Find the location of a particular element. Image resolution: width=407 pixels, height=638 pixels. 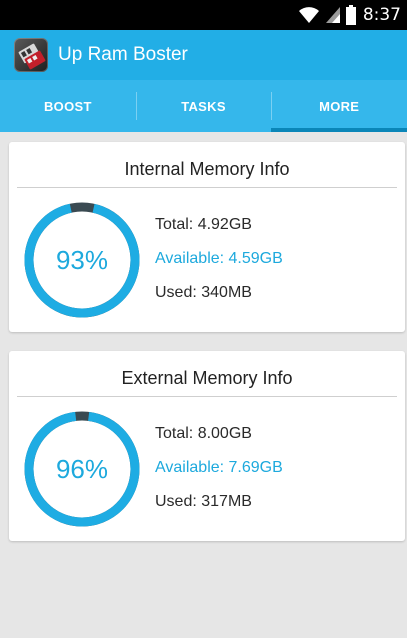

wifi-icon is located at coordinates (308, 15).